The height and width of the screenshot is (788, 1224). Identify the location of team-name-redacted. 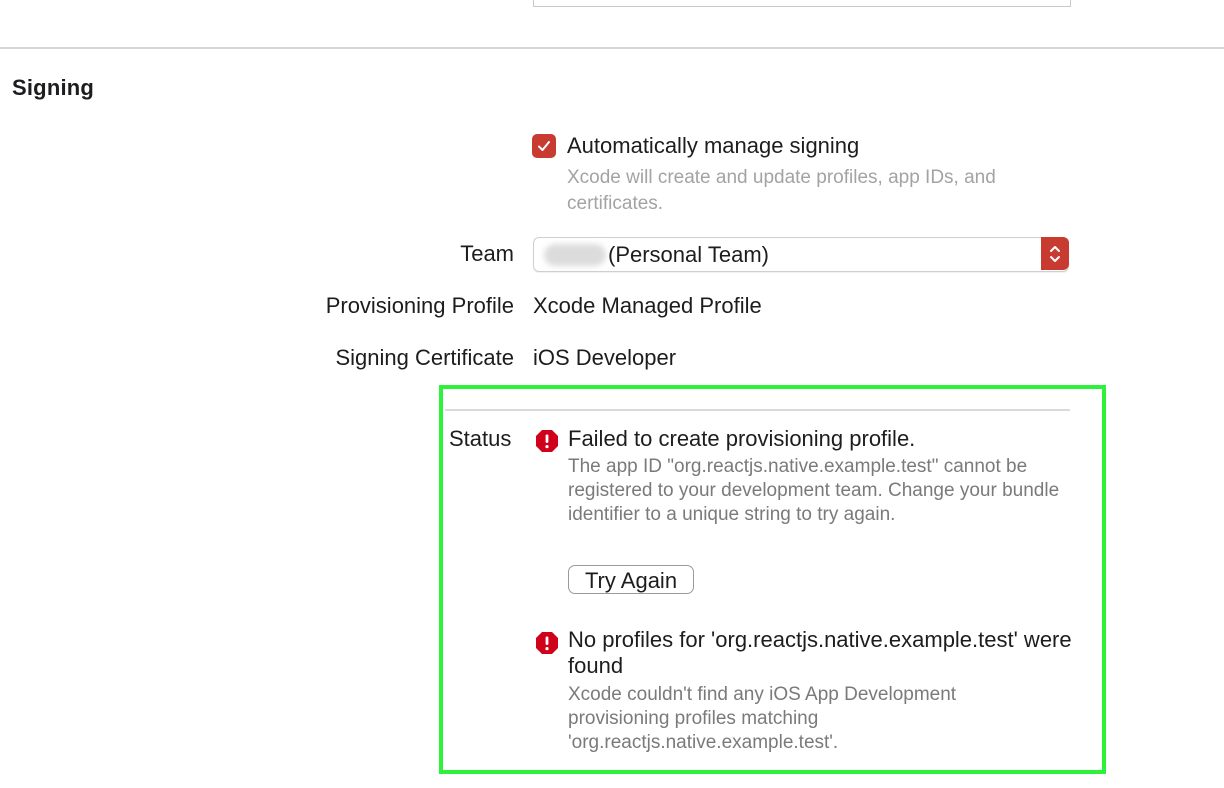
(575, 255).